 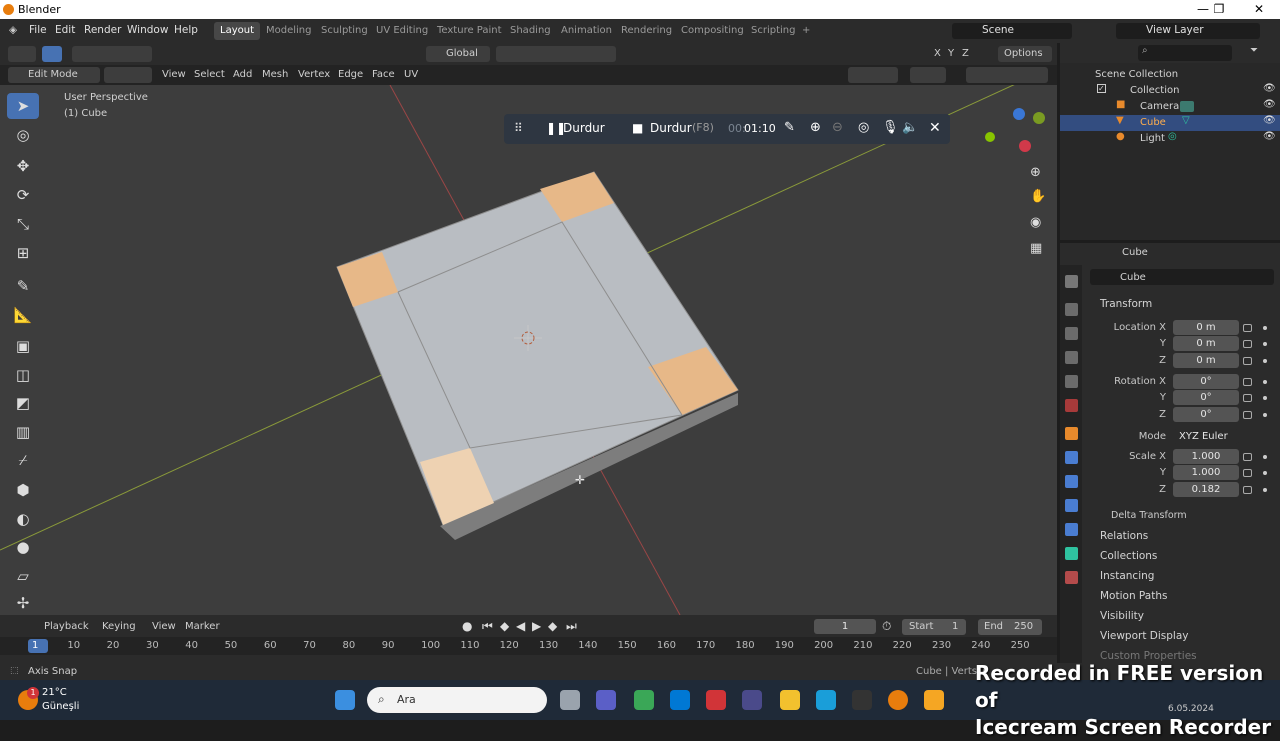 I want to click on constraints-tab-icon, so click(x=1071, y=529).